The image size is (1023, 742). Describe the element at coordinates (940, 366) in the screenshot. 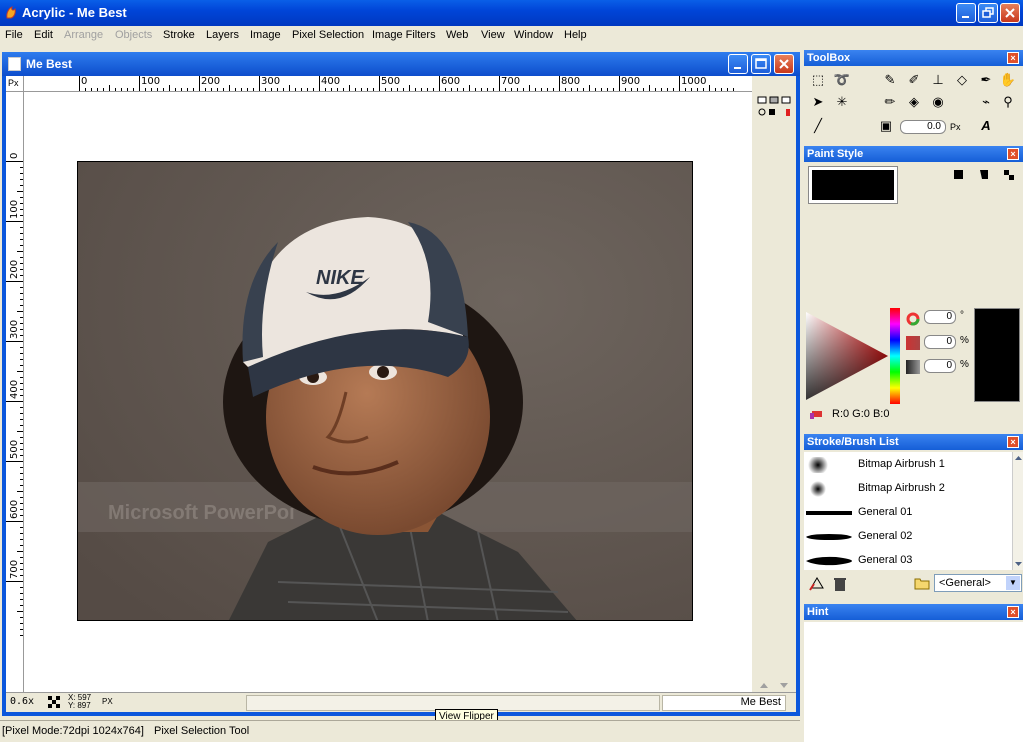

I see `brightness-field: 0` at that location.